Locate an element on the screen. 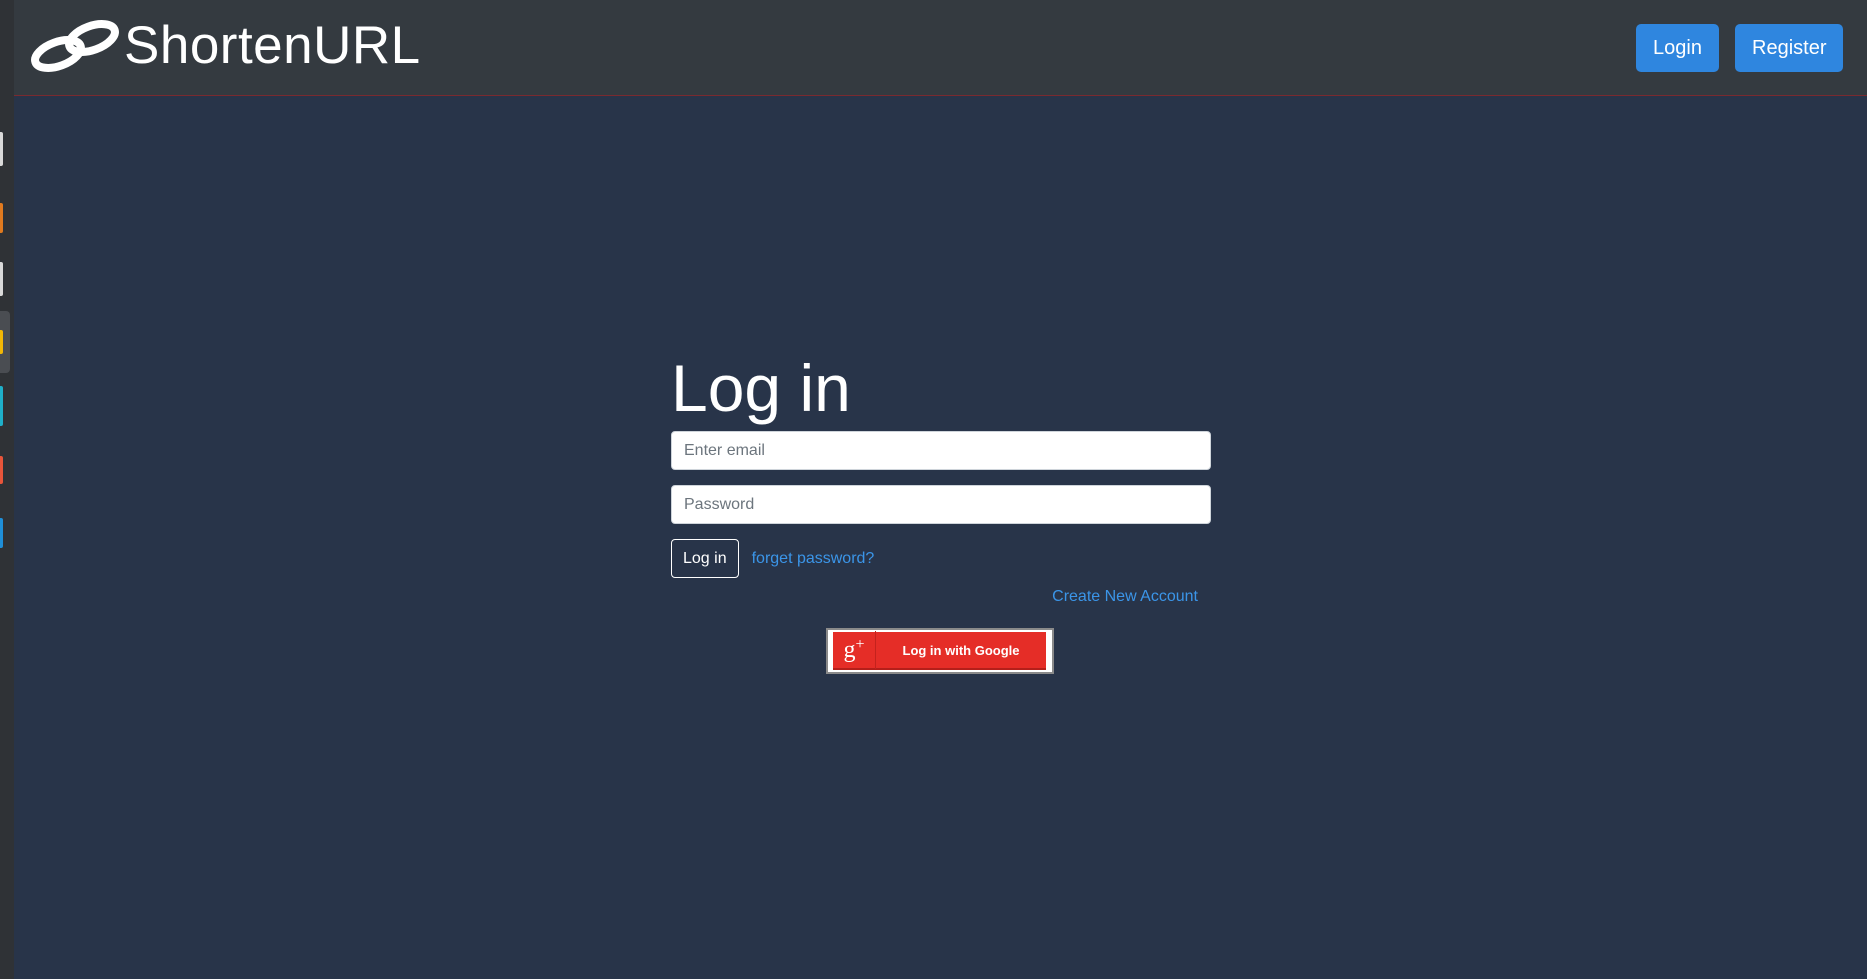 This screenshot has width=1867, height=979. brand-name: ShortenURL is located at coordinates (272, 45).